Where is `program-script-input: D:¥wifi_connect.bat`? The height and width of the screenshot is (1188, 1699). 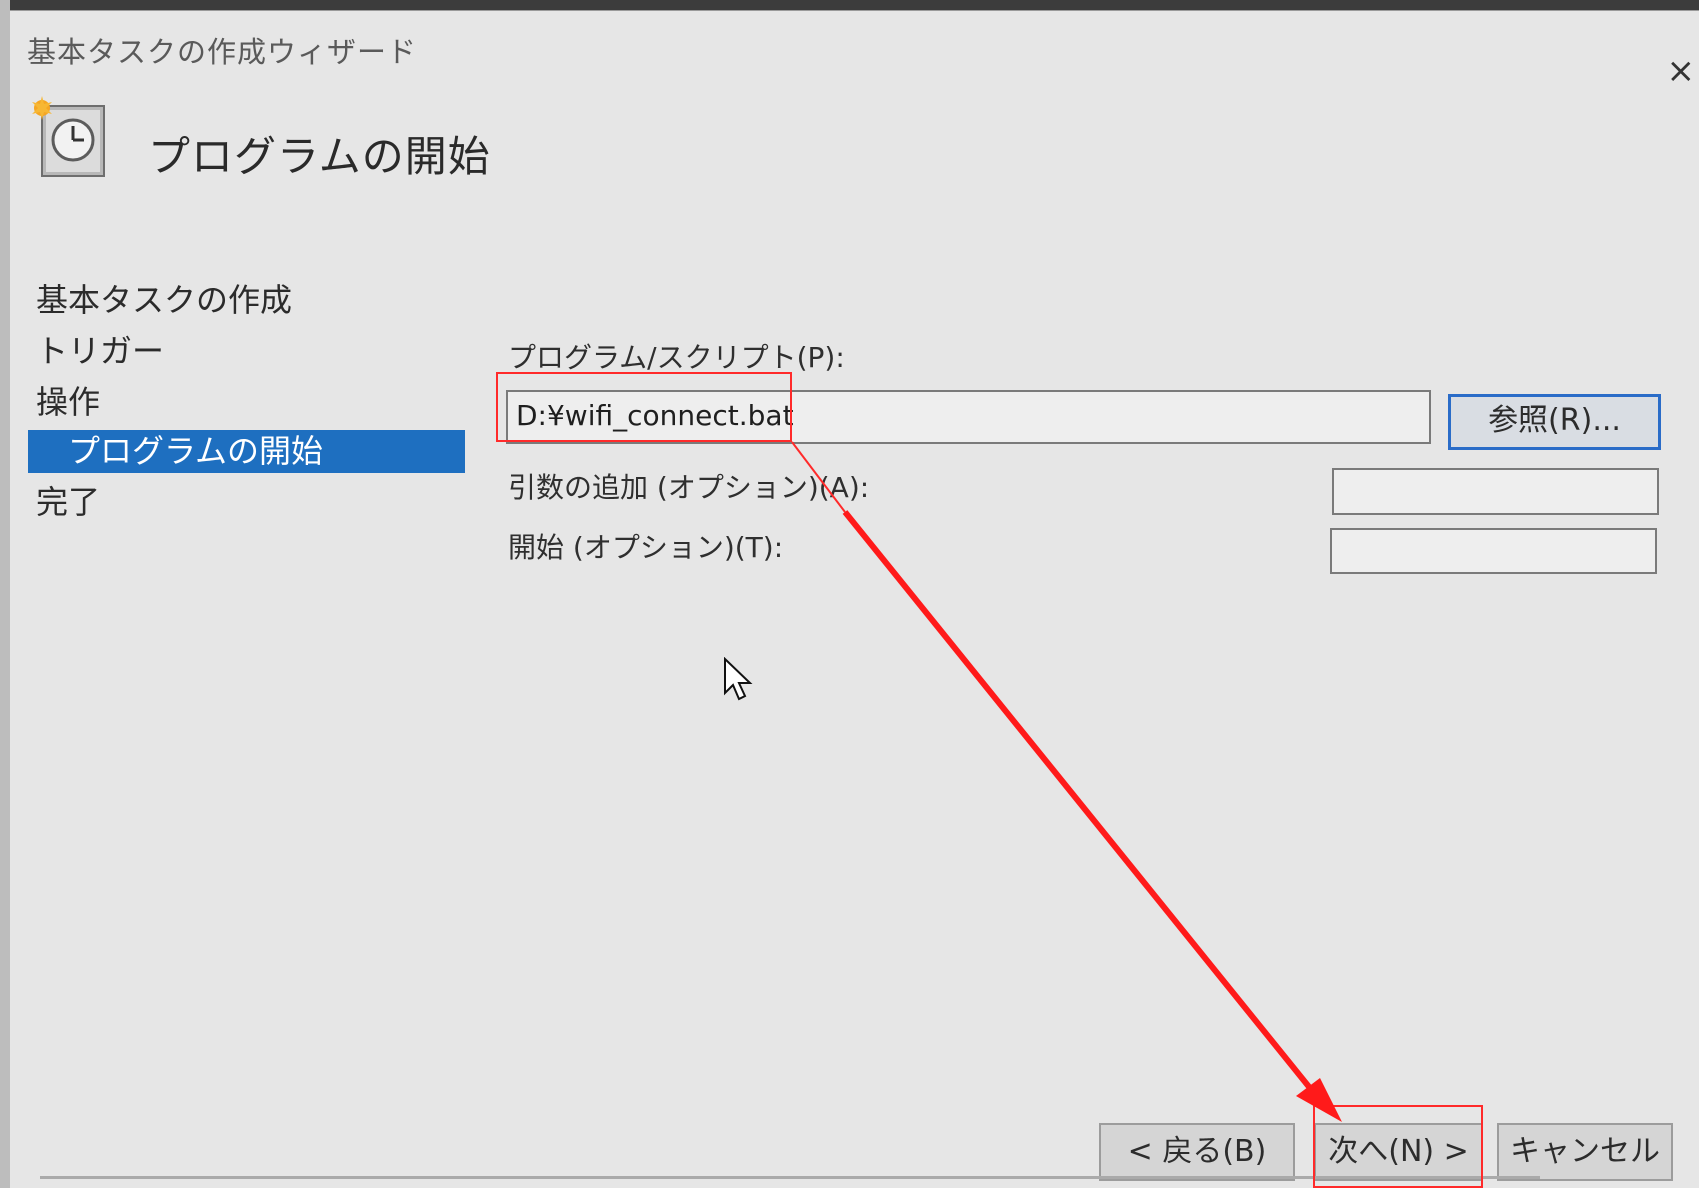
program-script-input: D:¥wifi_connect.bat is located at coordinates (968, 417).